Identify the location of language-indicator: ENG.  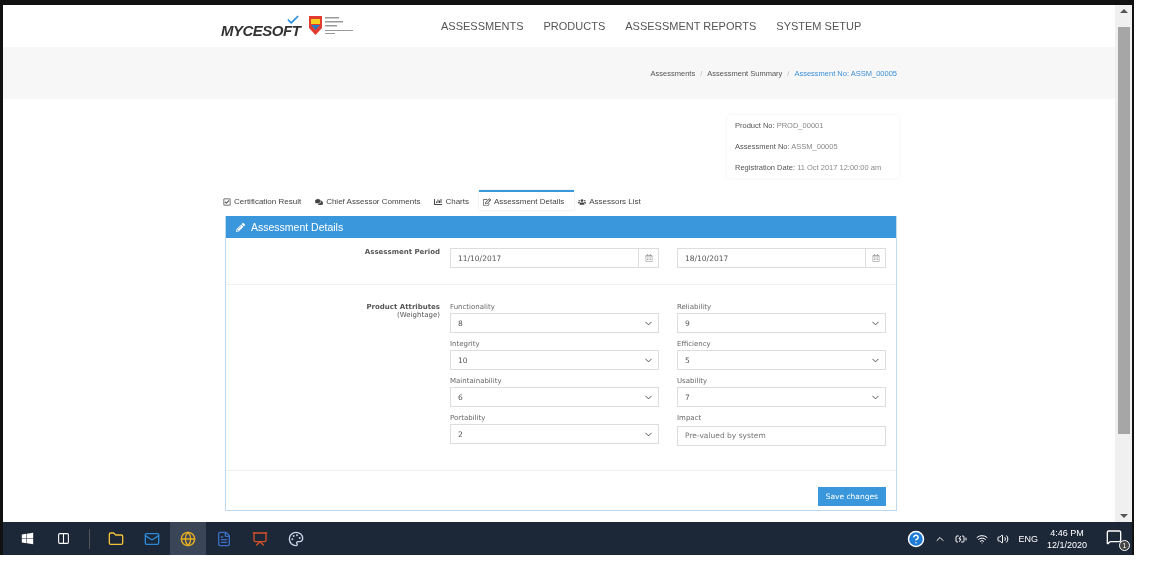
(1028, 538).